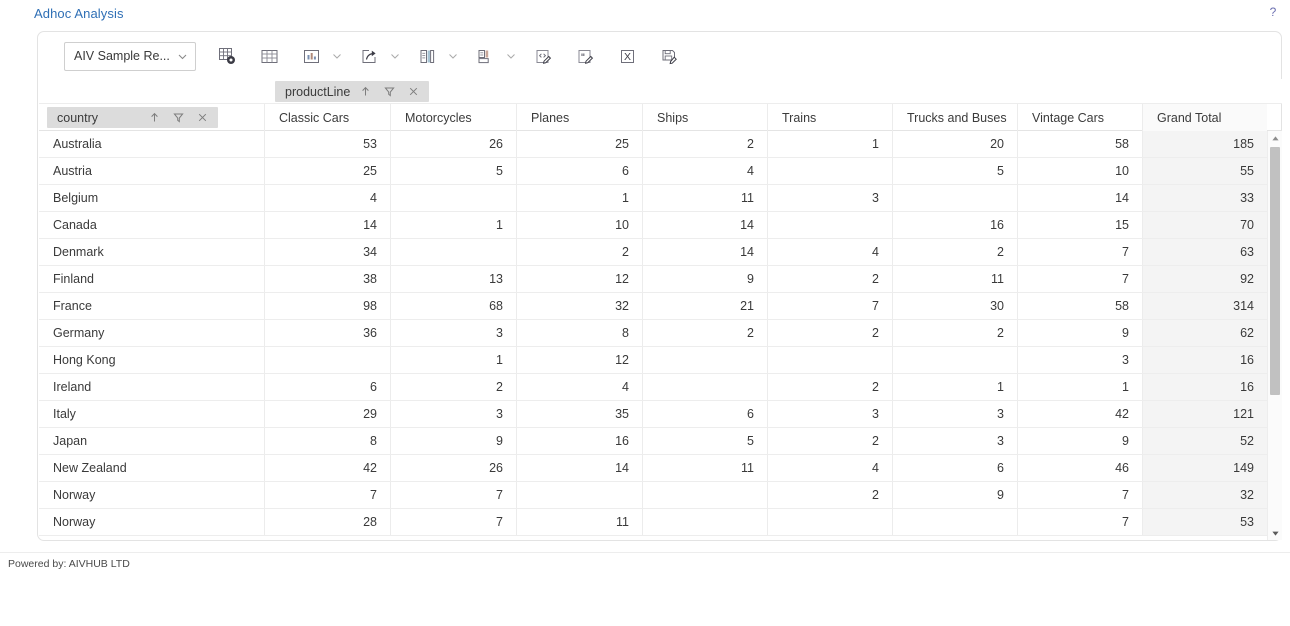 This screenshot has width=1290, height=626. Describe the element at coordinates (704, 306) in the screenshot. I see `value-cell: 21` at that location.